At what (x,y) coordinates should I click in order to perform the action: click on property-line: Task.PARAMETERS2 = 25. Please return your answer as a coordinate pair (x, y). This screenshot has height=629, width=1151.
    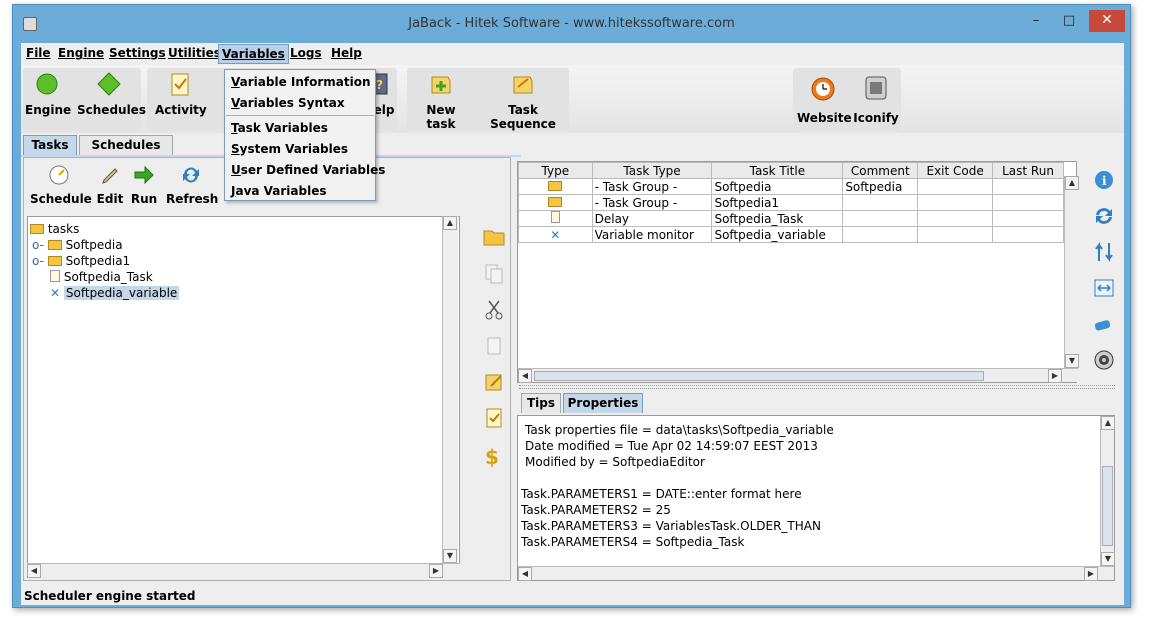
    Looking at the image, I should click on (596, 510).